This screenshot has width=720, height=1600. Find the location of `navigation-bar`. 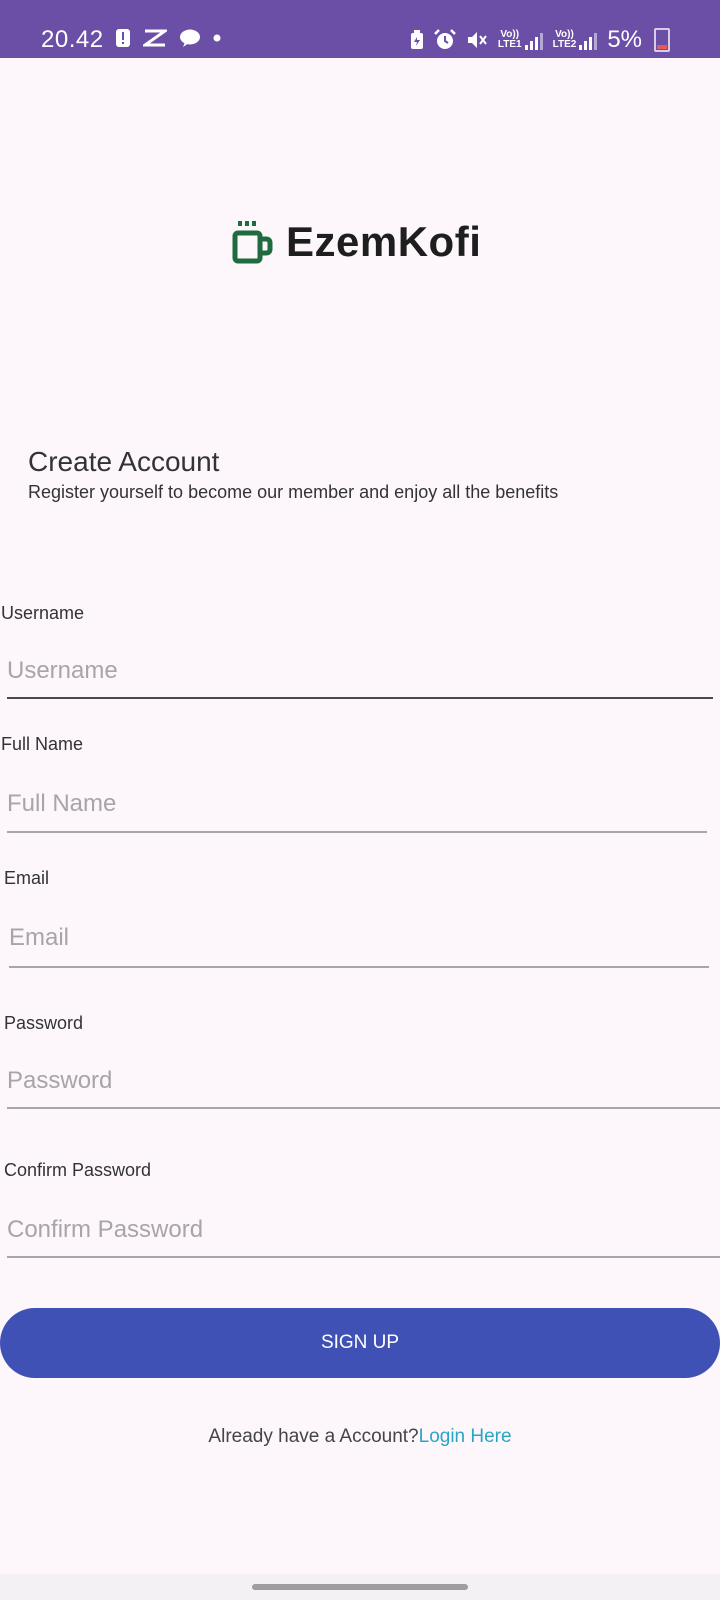

navigation-bar is located at coordinates (360, 1587).